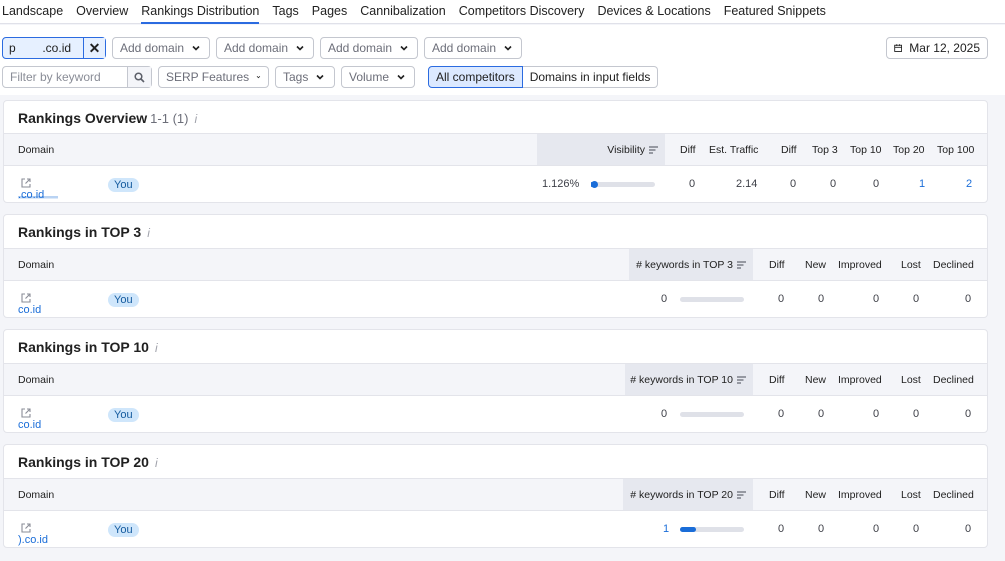 The height and width of the screenshot is (561, 1005). I want to click on lost-value: 0, so click(916, 414).